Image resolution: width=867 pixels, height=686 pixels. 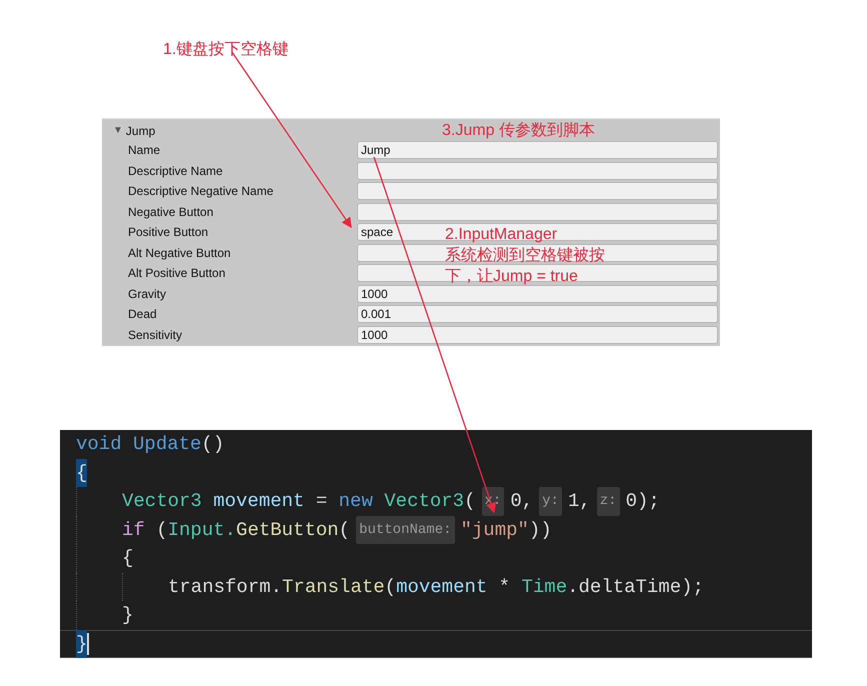 What do you see at coordinates (550, 501) in the screenshot?
I see `parameter-hint: y:` at bounding box center [550, 501].